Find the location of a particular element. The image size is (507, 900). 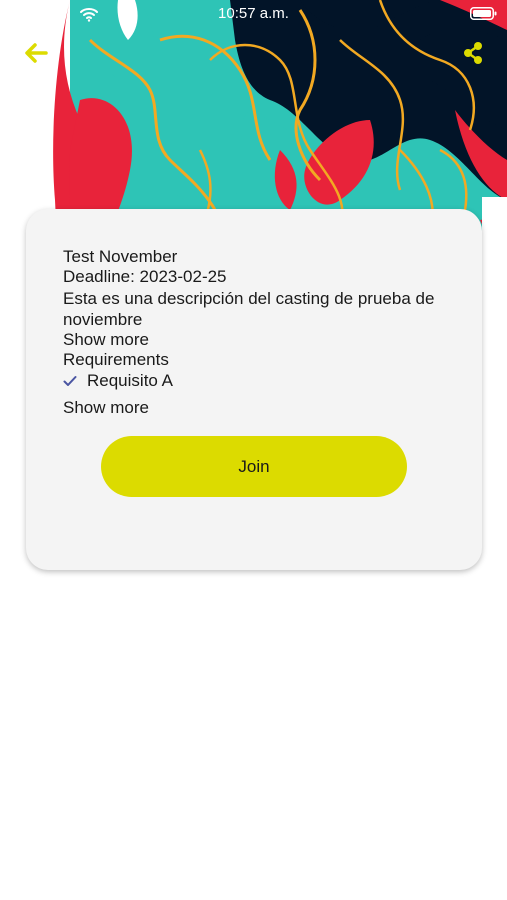

back-button is located at coordinates (37, 53).